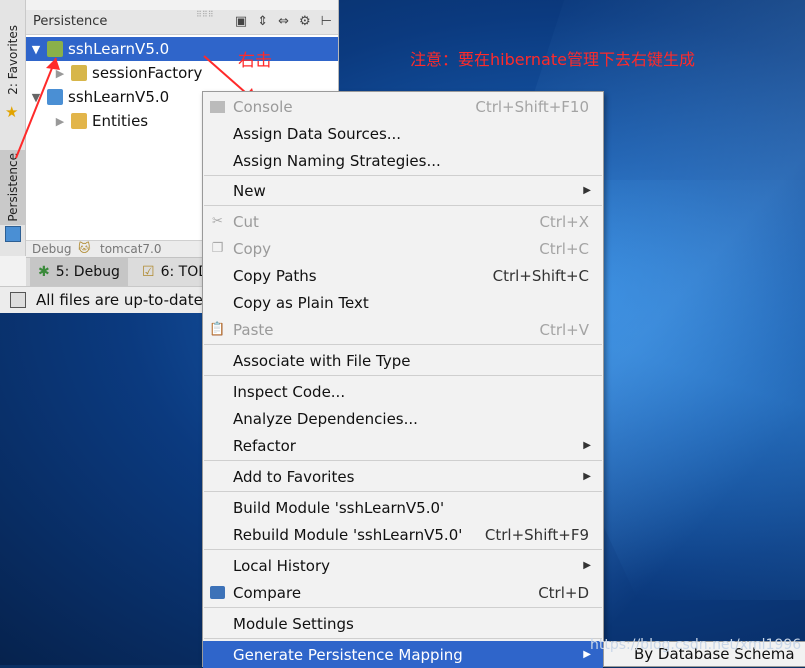 Image resolution: width=805 pixels, height=668 pixels. I want to click on menu-item-label: Generate Persistence Mapping, so click(348, 654).